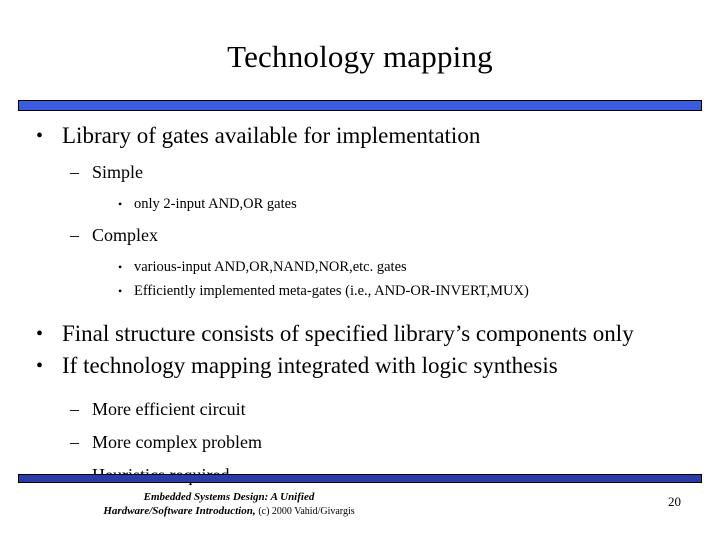 Image resolution: width=720 pixels, height=540 pixels. I want to click on bullet-text: More efficient circuit, so click(169, 409).